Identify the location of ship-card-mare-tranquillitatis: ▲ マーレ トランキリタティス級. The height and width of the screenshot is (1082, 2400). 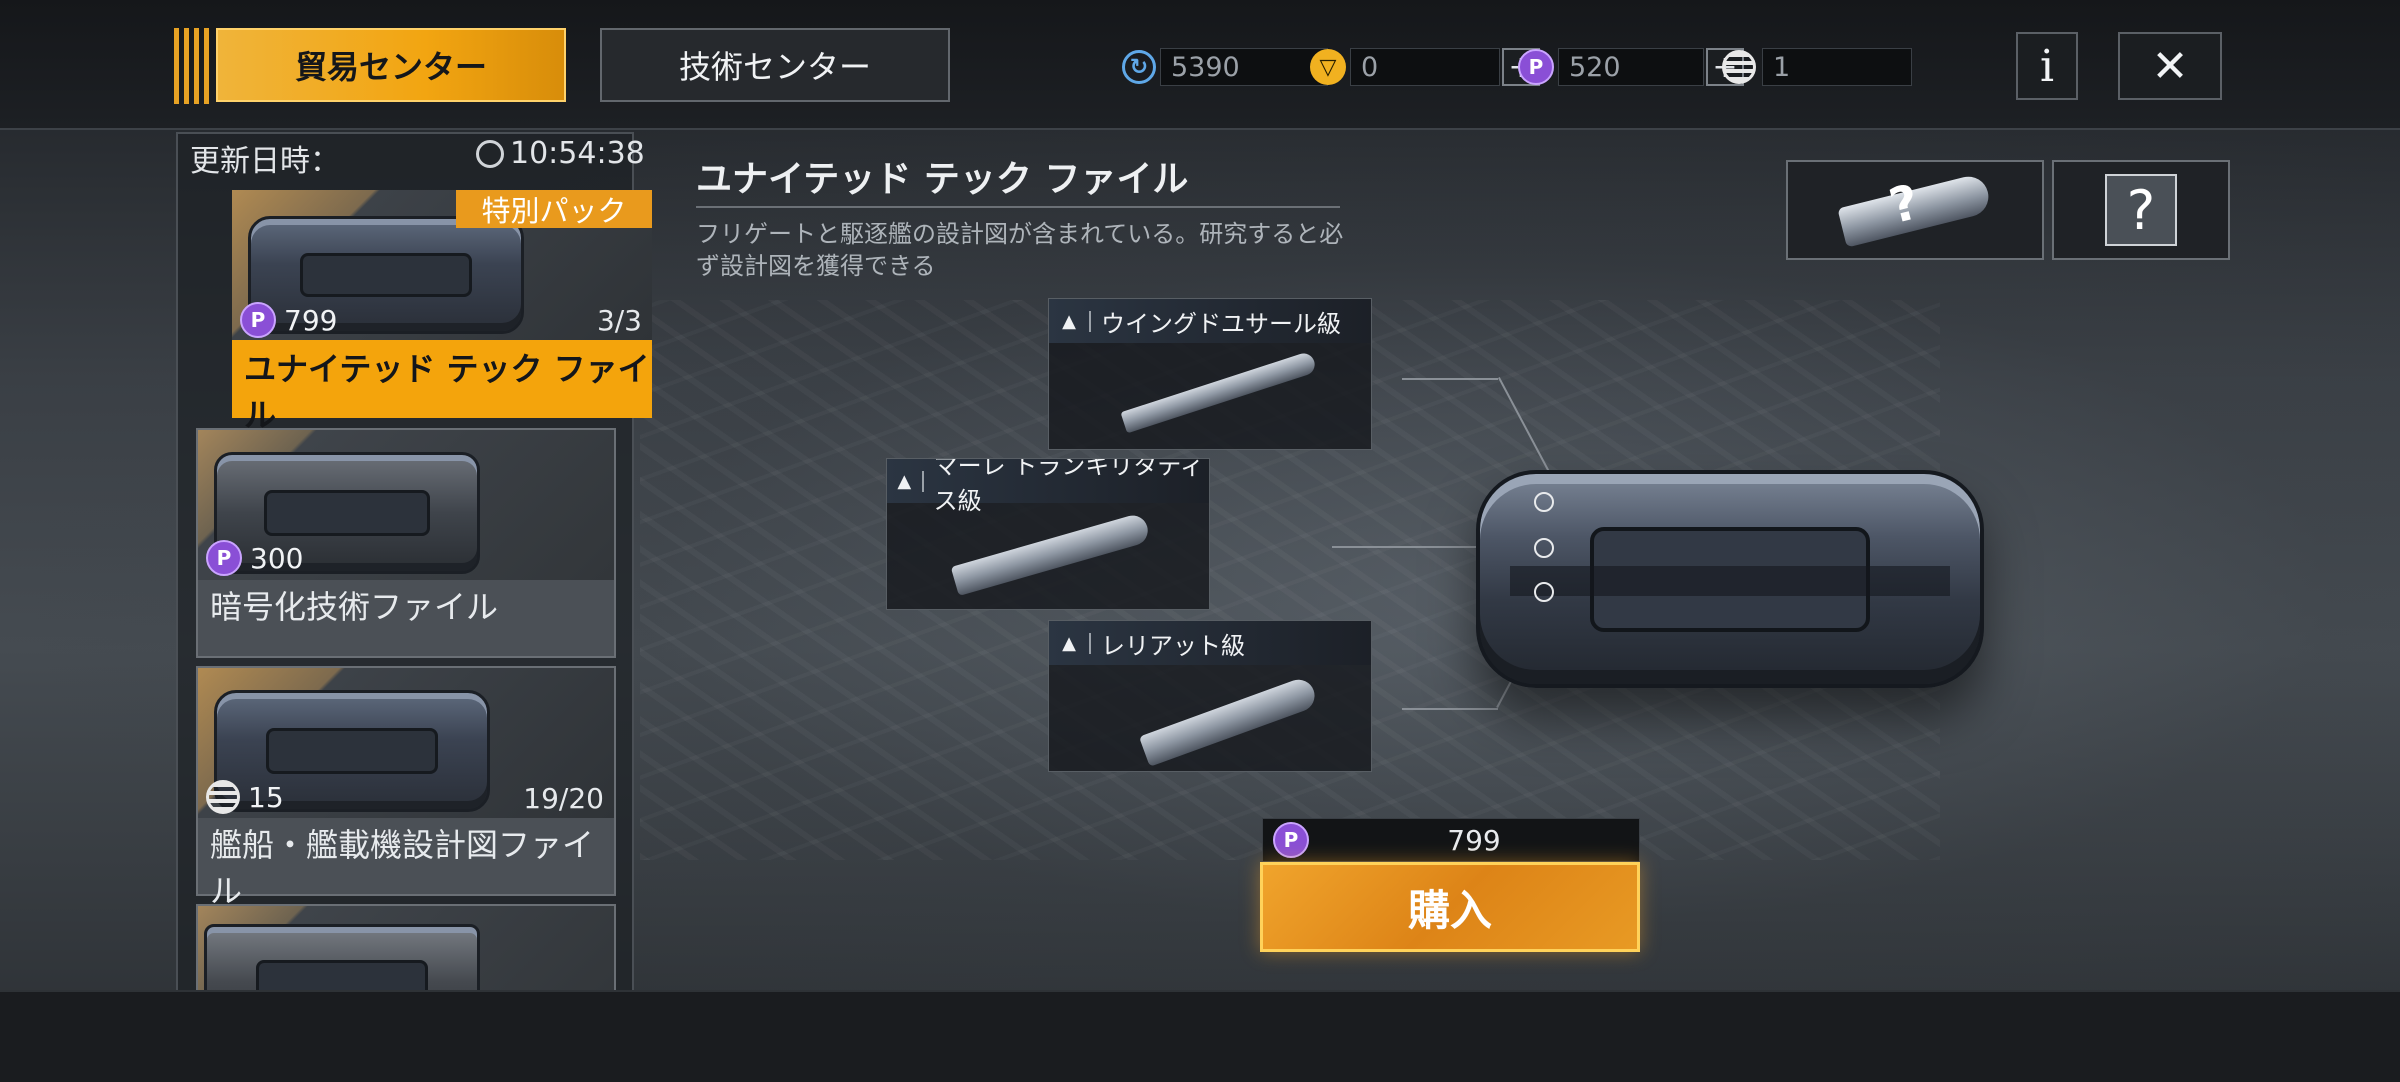
(1048, 534).